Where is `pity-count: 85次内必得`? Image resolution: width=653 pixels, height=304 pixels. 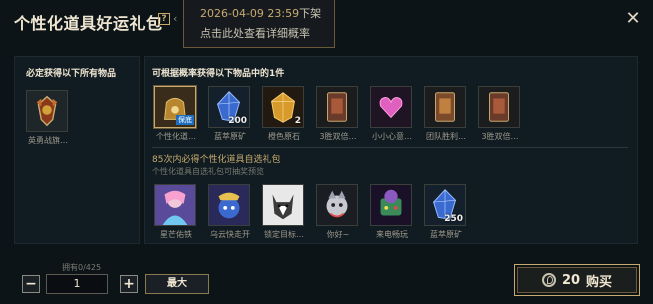
pity-count: 85次内必得 is located at coordinates (176, 160).